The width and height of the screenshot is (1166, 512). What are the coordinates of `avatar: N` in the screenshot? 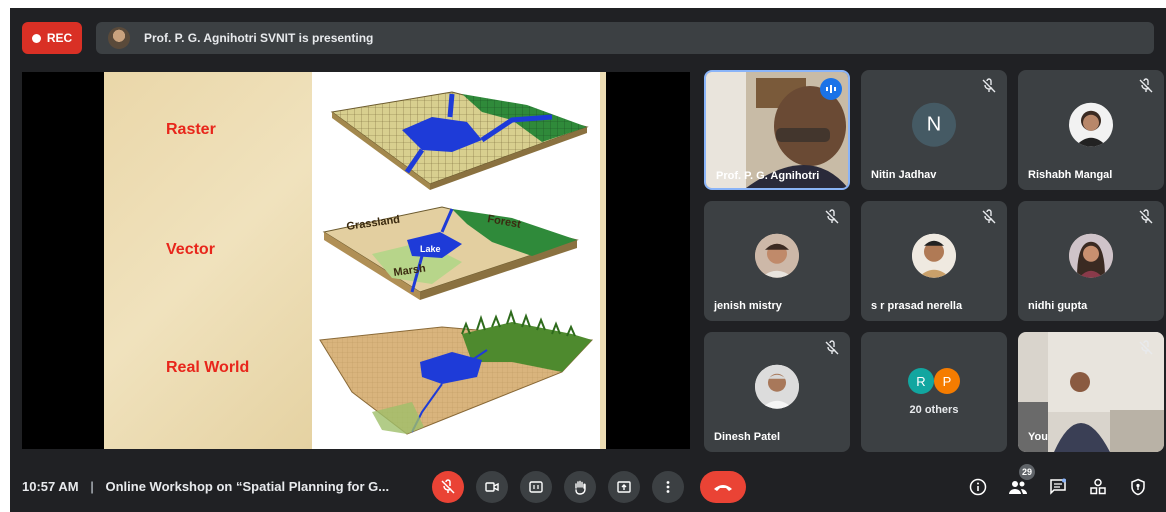 It's located at (934, 124).